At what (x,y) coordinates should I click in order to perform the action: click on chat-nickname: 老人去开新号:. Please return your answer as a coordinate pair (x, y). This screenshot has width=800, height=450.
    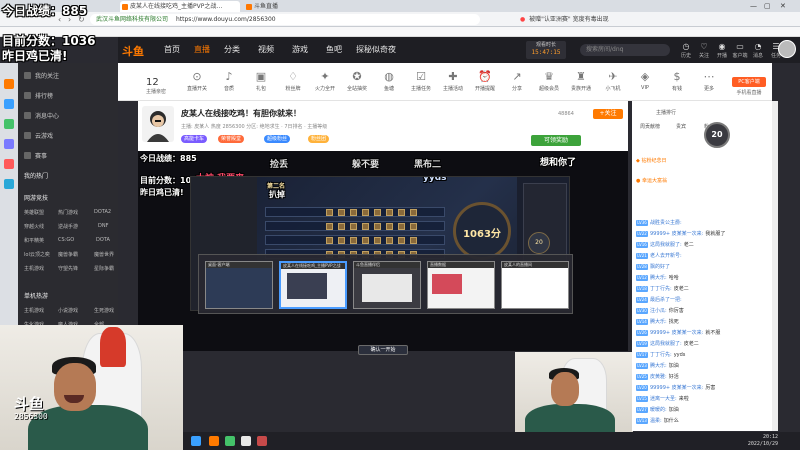
    Looking at the image, I should click on (666, 256).